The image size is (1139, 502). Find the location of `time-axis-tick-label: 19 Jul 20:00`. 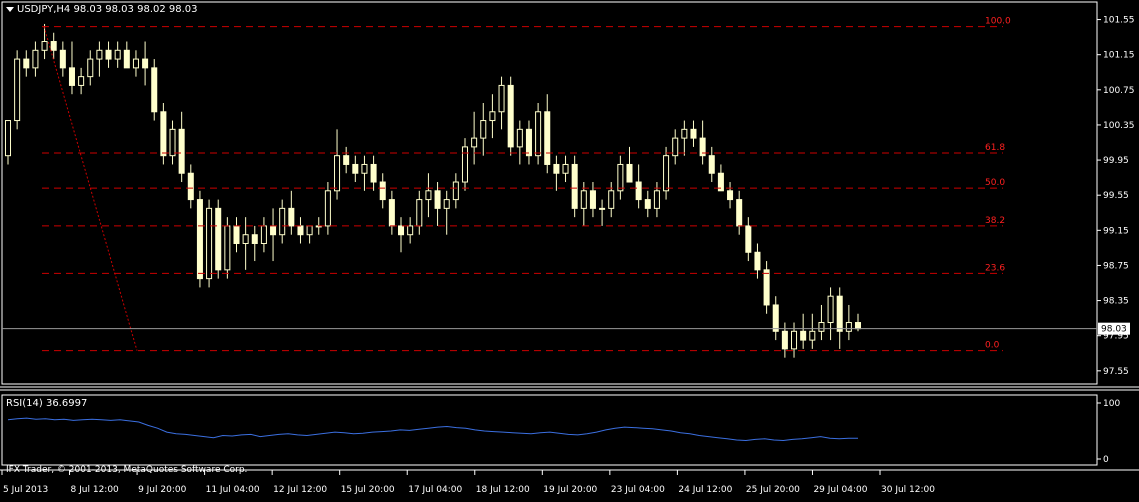

time-axis-tick-label: 19 Jul 20:00 is located at coordinates (570, 490).